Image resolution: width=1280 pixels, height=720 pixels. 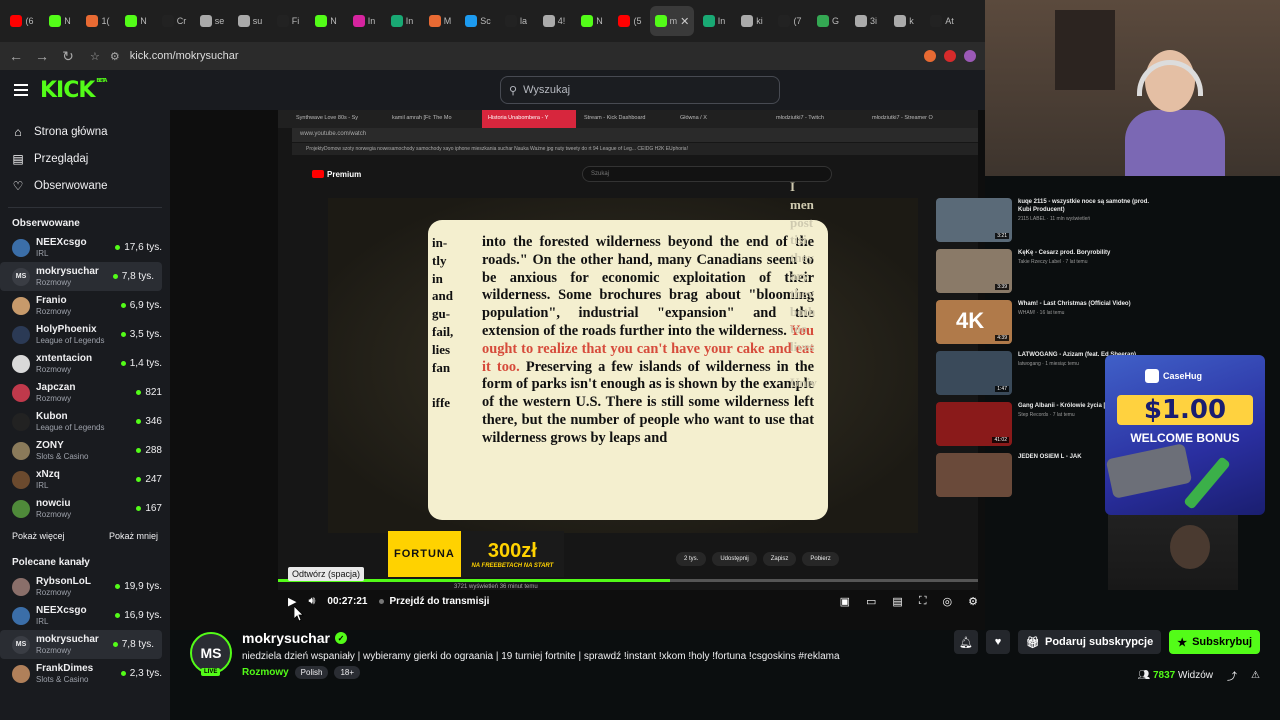 What do you see at coordinates (133, 536) in the screenshot?
I see `show-less-button: Pokaż mniej` at bounding box center [133, 536].